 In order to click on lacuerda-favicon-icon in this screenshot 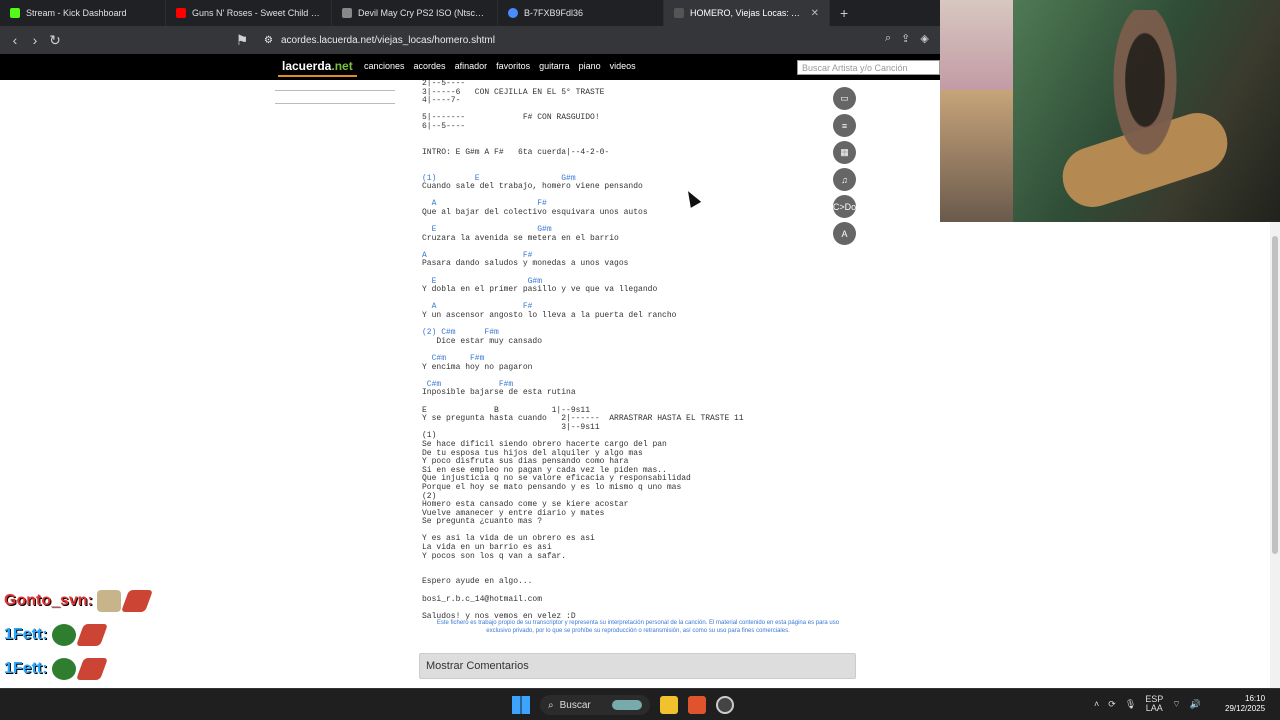, I will do `click(679, 13)`.